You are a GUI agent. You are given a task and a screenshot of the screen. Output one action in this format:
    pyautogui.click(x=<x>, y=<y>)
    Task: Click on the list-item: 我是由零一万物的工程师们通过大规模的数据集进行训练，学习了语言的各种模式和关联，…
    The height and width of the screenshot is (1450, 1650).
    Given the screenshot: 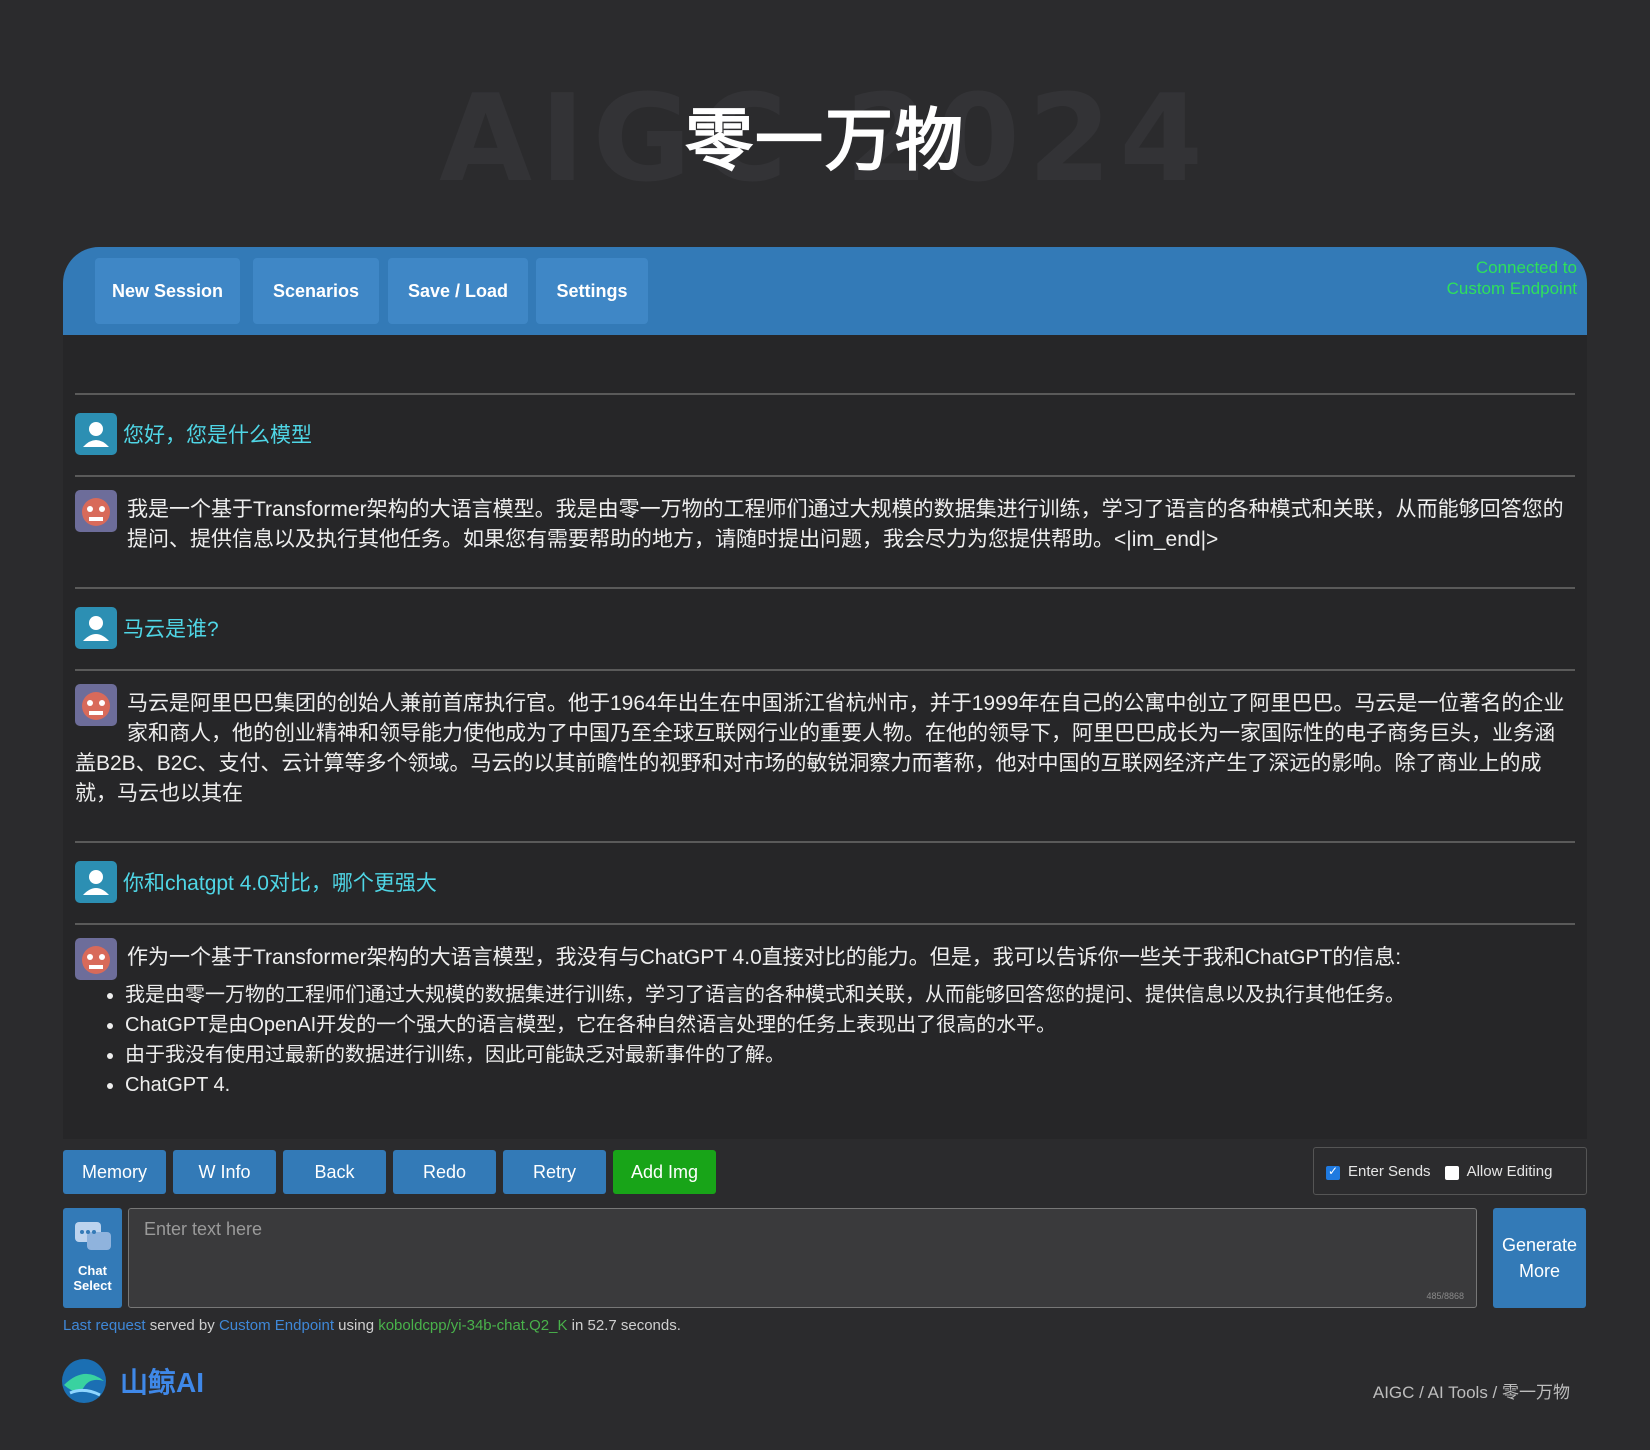 What is the action you would take?
    pyautogui.click(x=850, y=995)
    